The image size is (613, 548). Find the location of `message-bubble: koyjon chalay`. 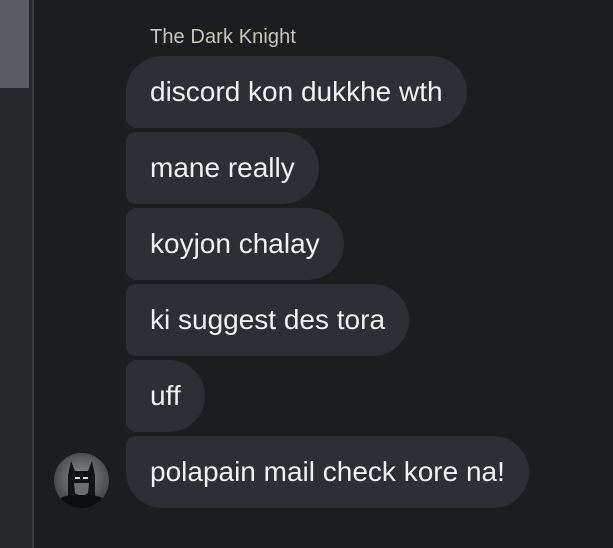

message-bubble: koyjon chalay is located at coordinates (235, 244).